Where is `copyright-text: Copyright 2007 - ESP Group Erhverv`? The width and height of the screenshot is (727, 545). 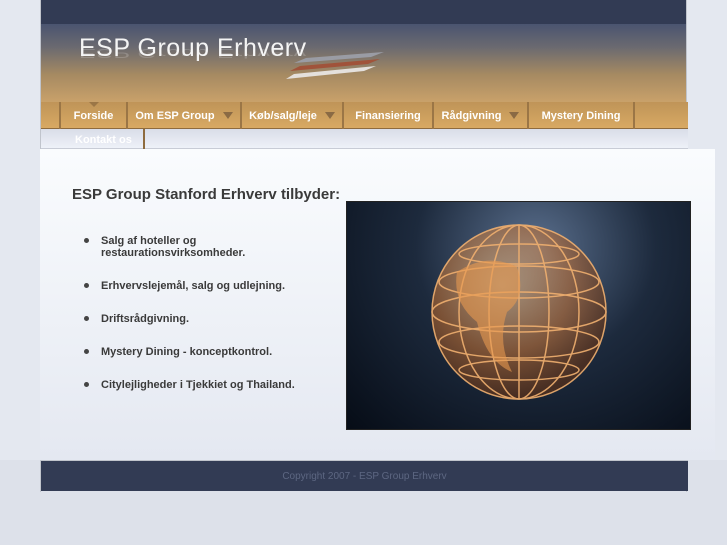
copyright-text: Copyright 2007 - ESP Group Erhverv is located at coordinates (364, 476).